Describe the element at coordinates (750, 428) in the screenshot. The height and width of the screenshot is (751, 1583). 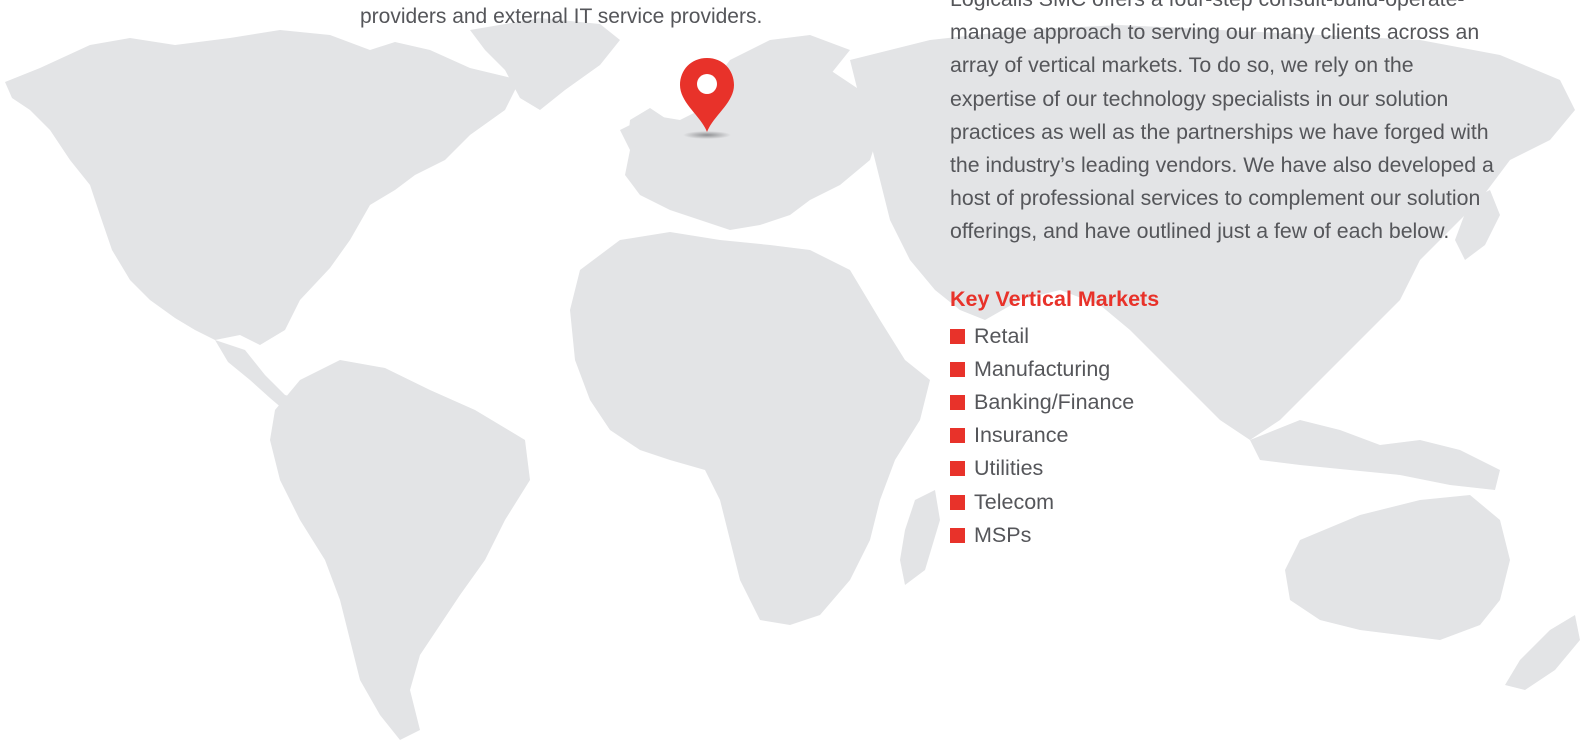
I see `map-africa` at that location.